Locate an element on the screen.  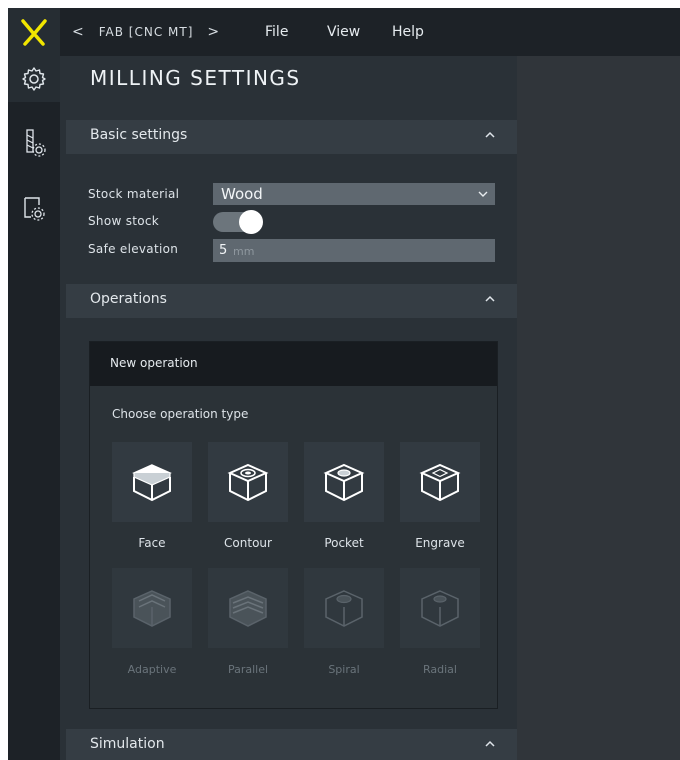
op-label-engrave: Engrave is located at coordinates (440, 543).